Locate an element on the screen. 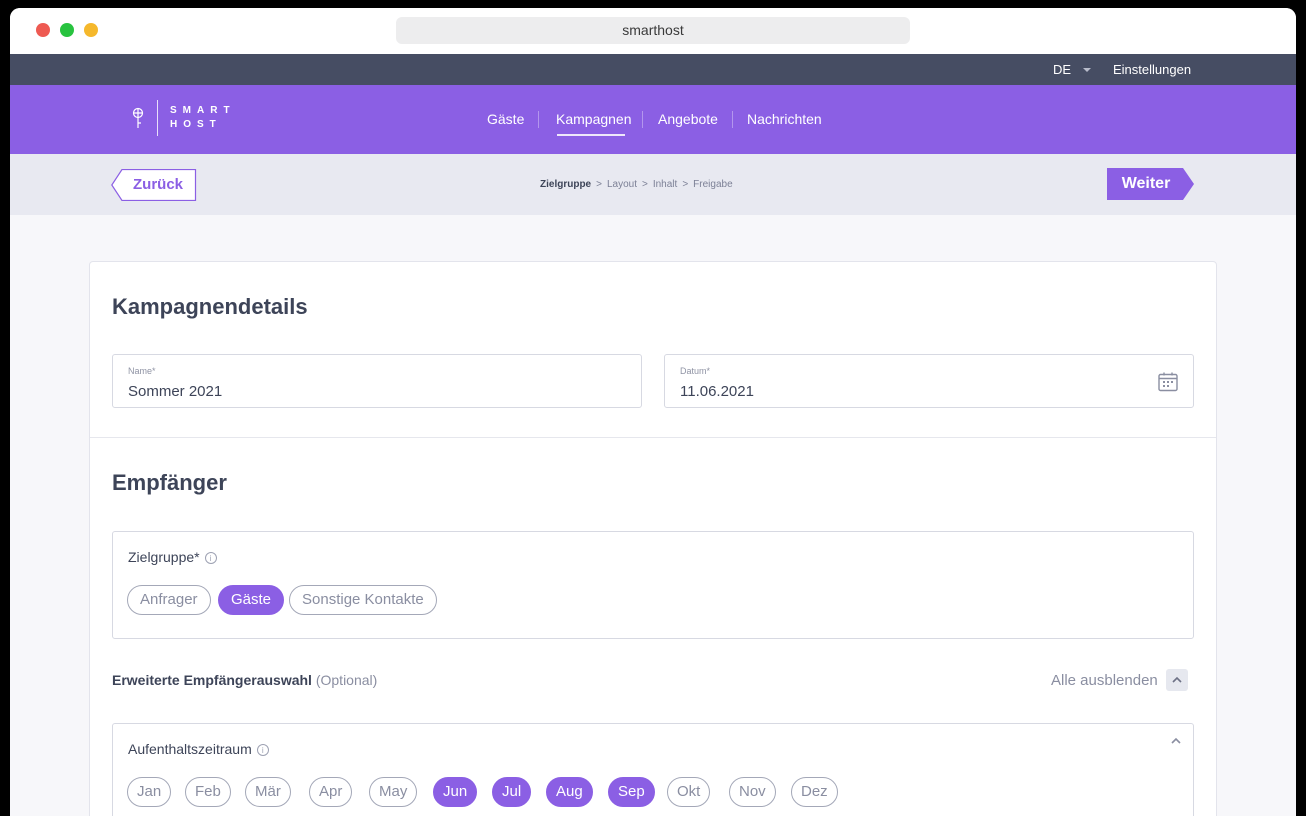  breadcrumb-step-inhalt: Inhalt is located at coordinates (665, 184).